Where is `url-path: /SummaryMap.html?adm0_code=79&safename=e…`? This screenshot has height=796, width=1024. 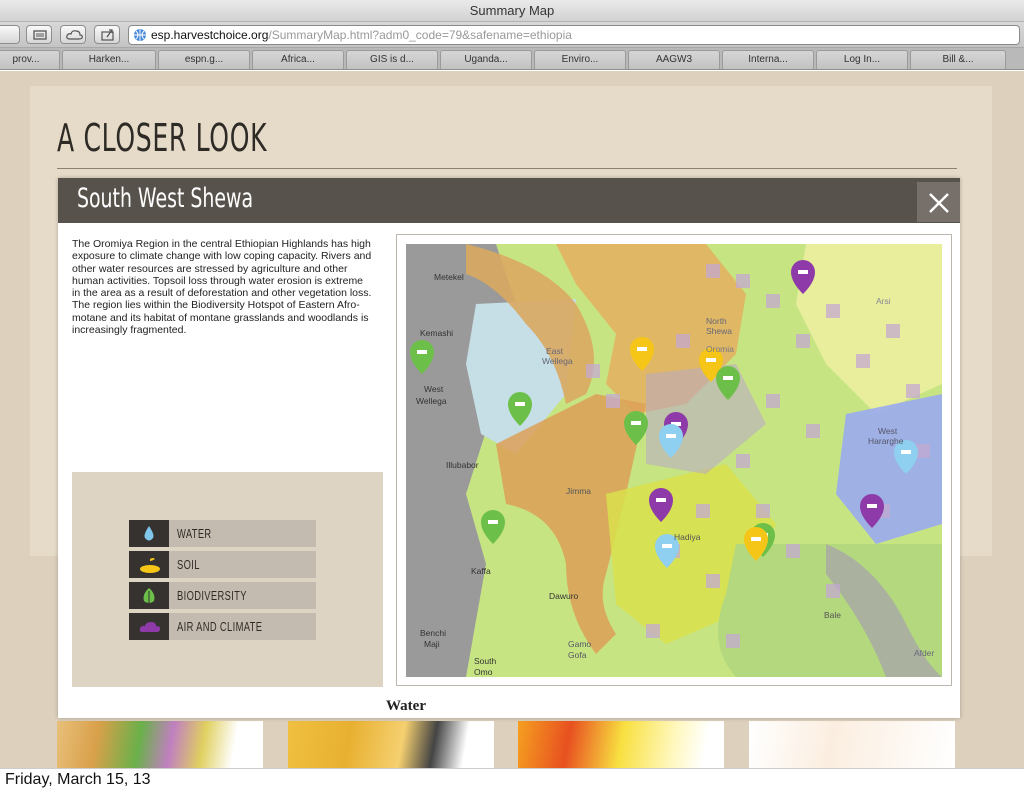 url-path: /SummaryMap.html?adm0_code=79&safename=e… is located at coordinates (420, 35).